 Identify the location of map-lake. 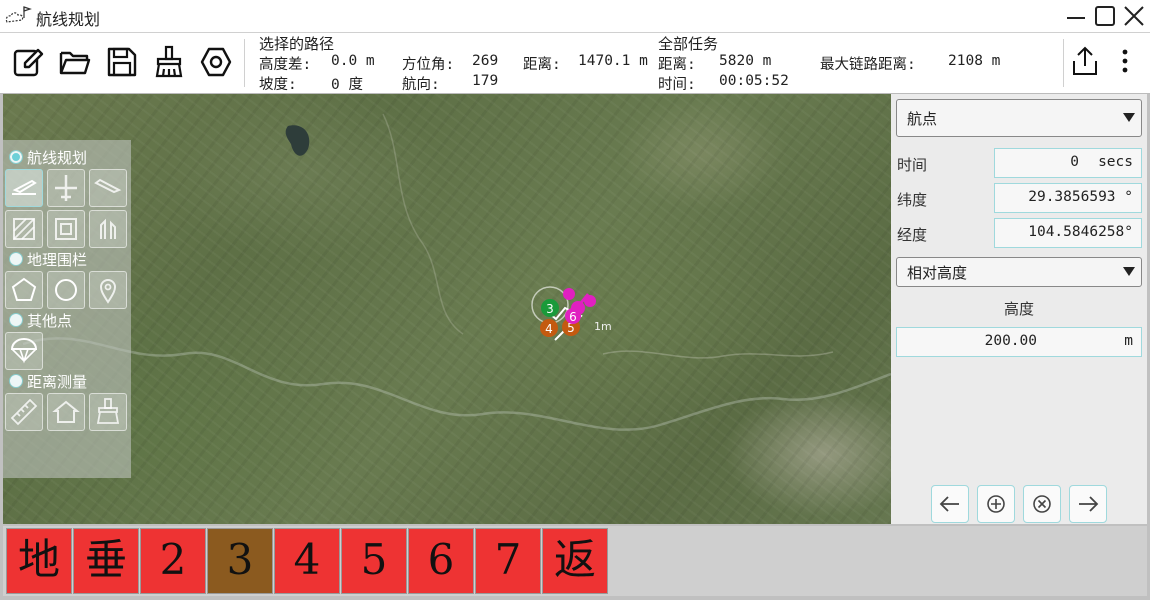
(297, 140).